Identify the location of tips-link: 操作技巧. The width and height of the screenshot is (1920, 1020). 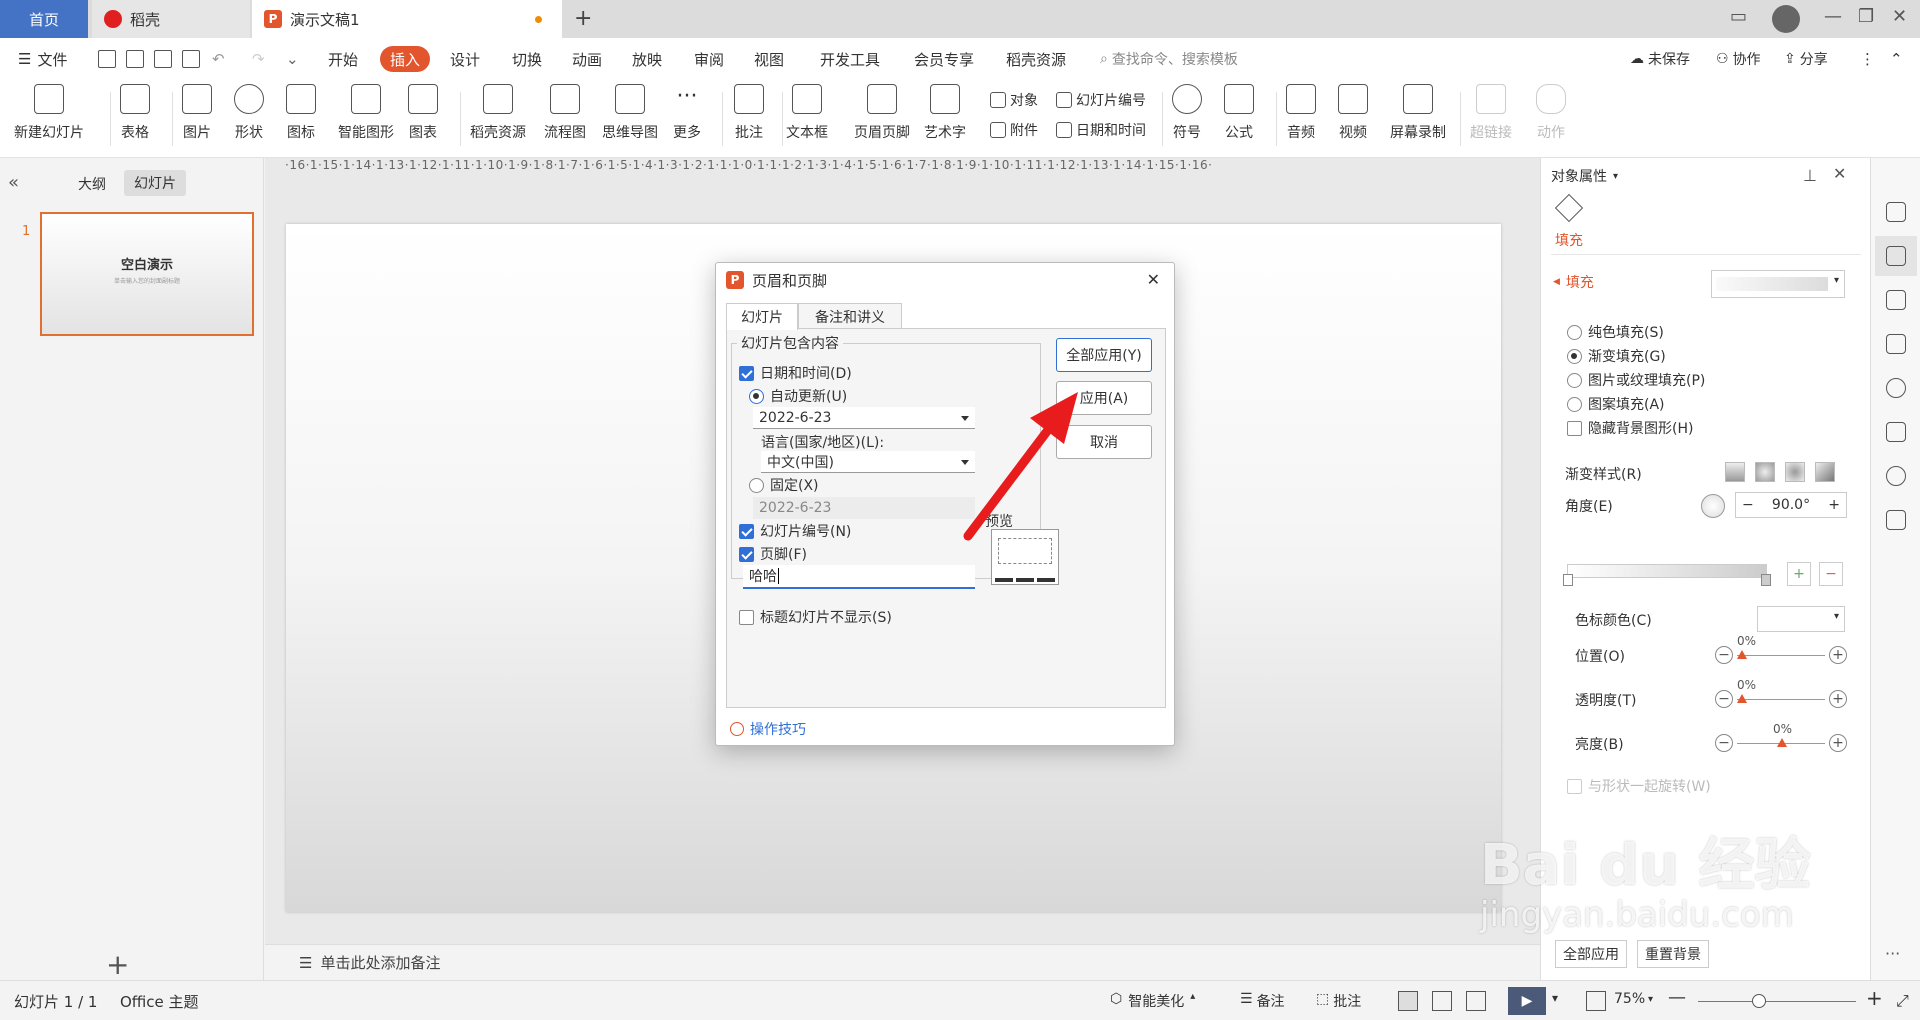
(768, 729).